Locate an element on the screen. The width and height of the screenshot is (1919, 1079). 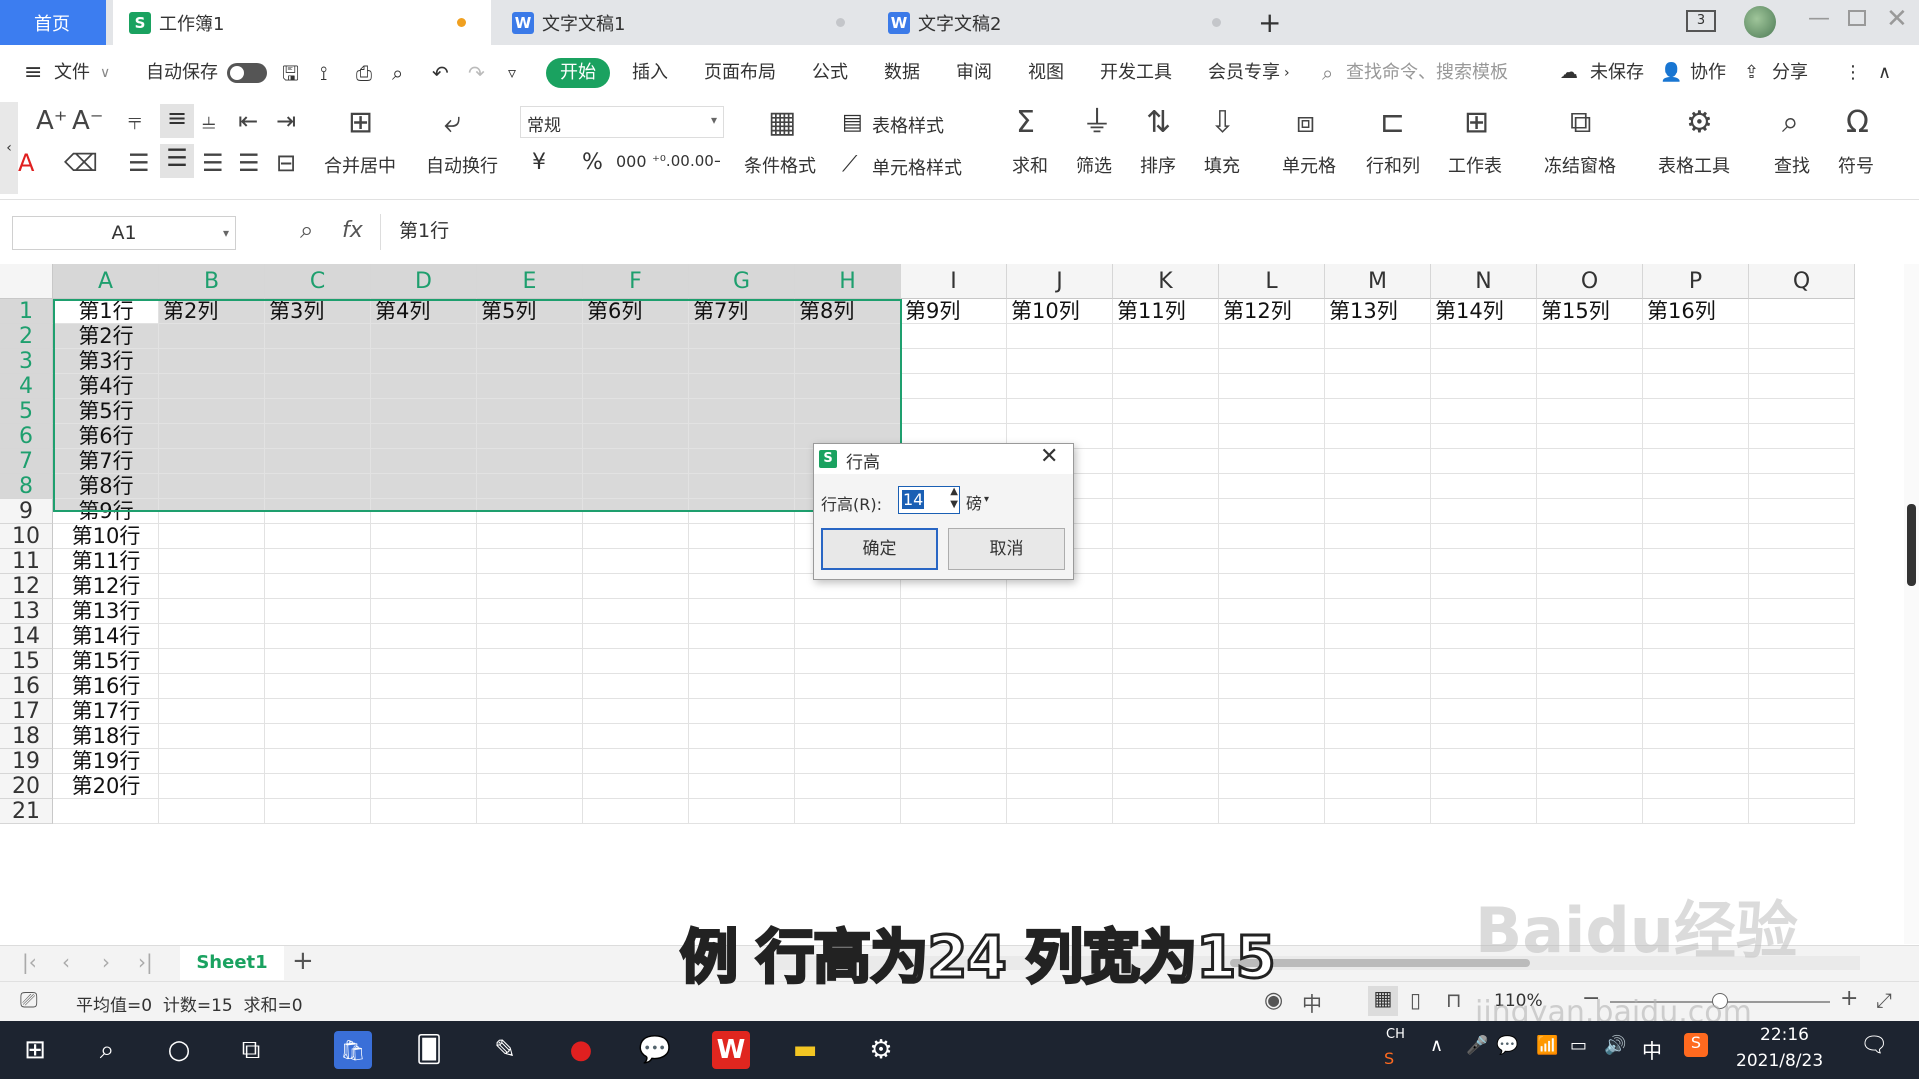
rowcol-button: 行和列 is located at coordinates (1393, 165).